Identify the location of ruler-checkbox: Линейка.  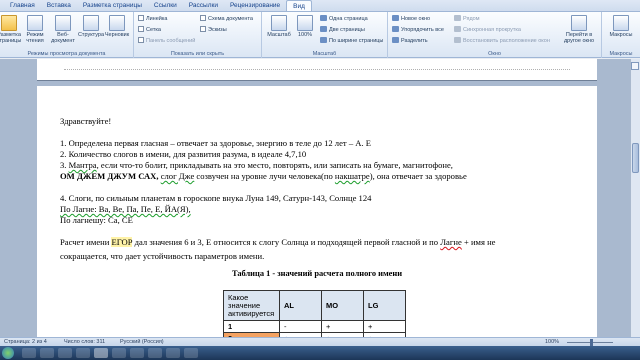
(152, 19).